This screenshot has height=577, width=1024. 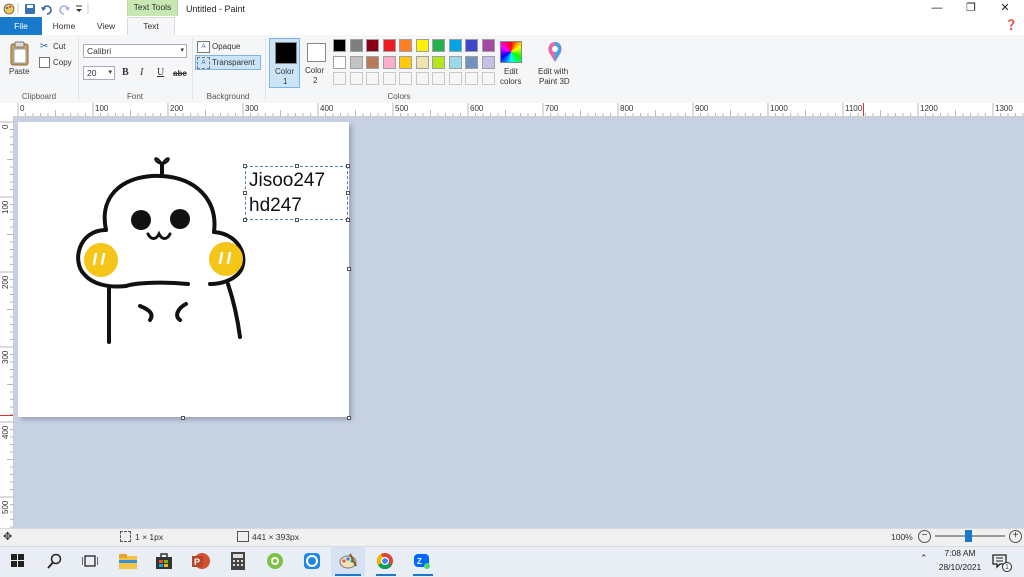 I want to click on edit-colors-label-1: Edit, so click(x=511, y=71).